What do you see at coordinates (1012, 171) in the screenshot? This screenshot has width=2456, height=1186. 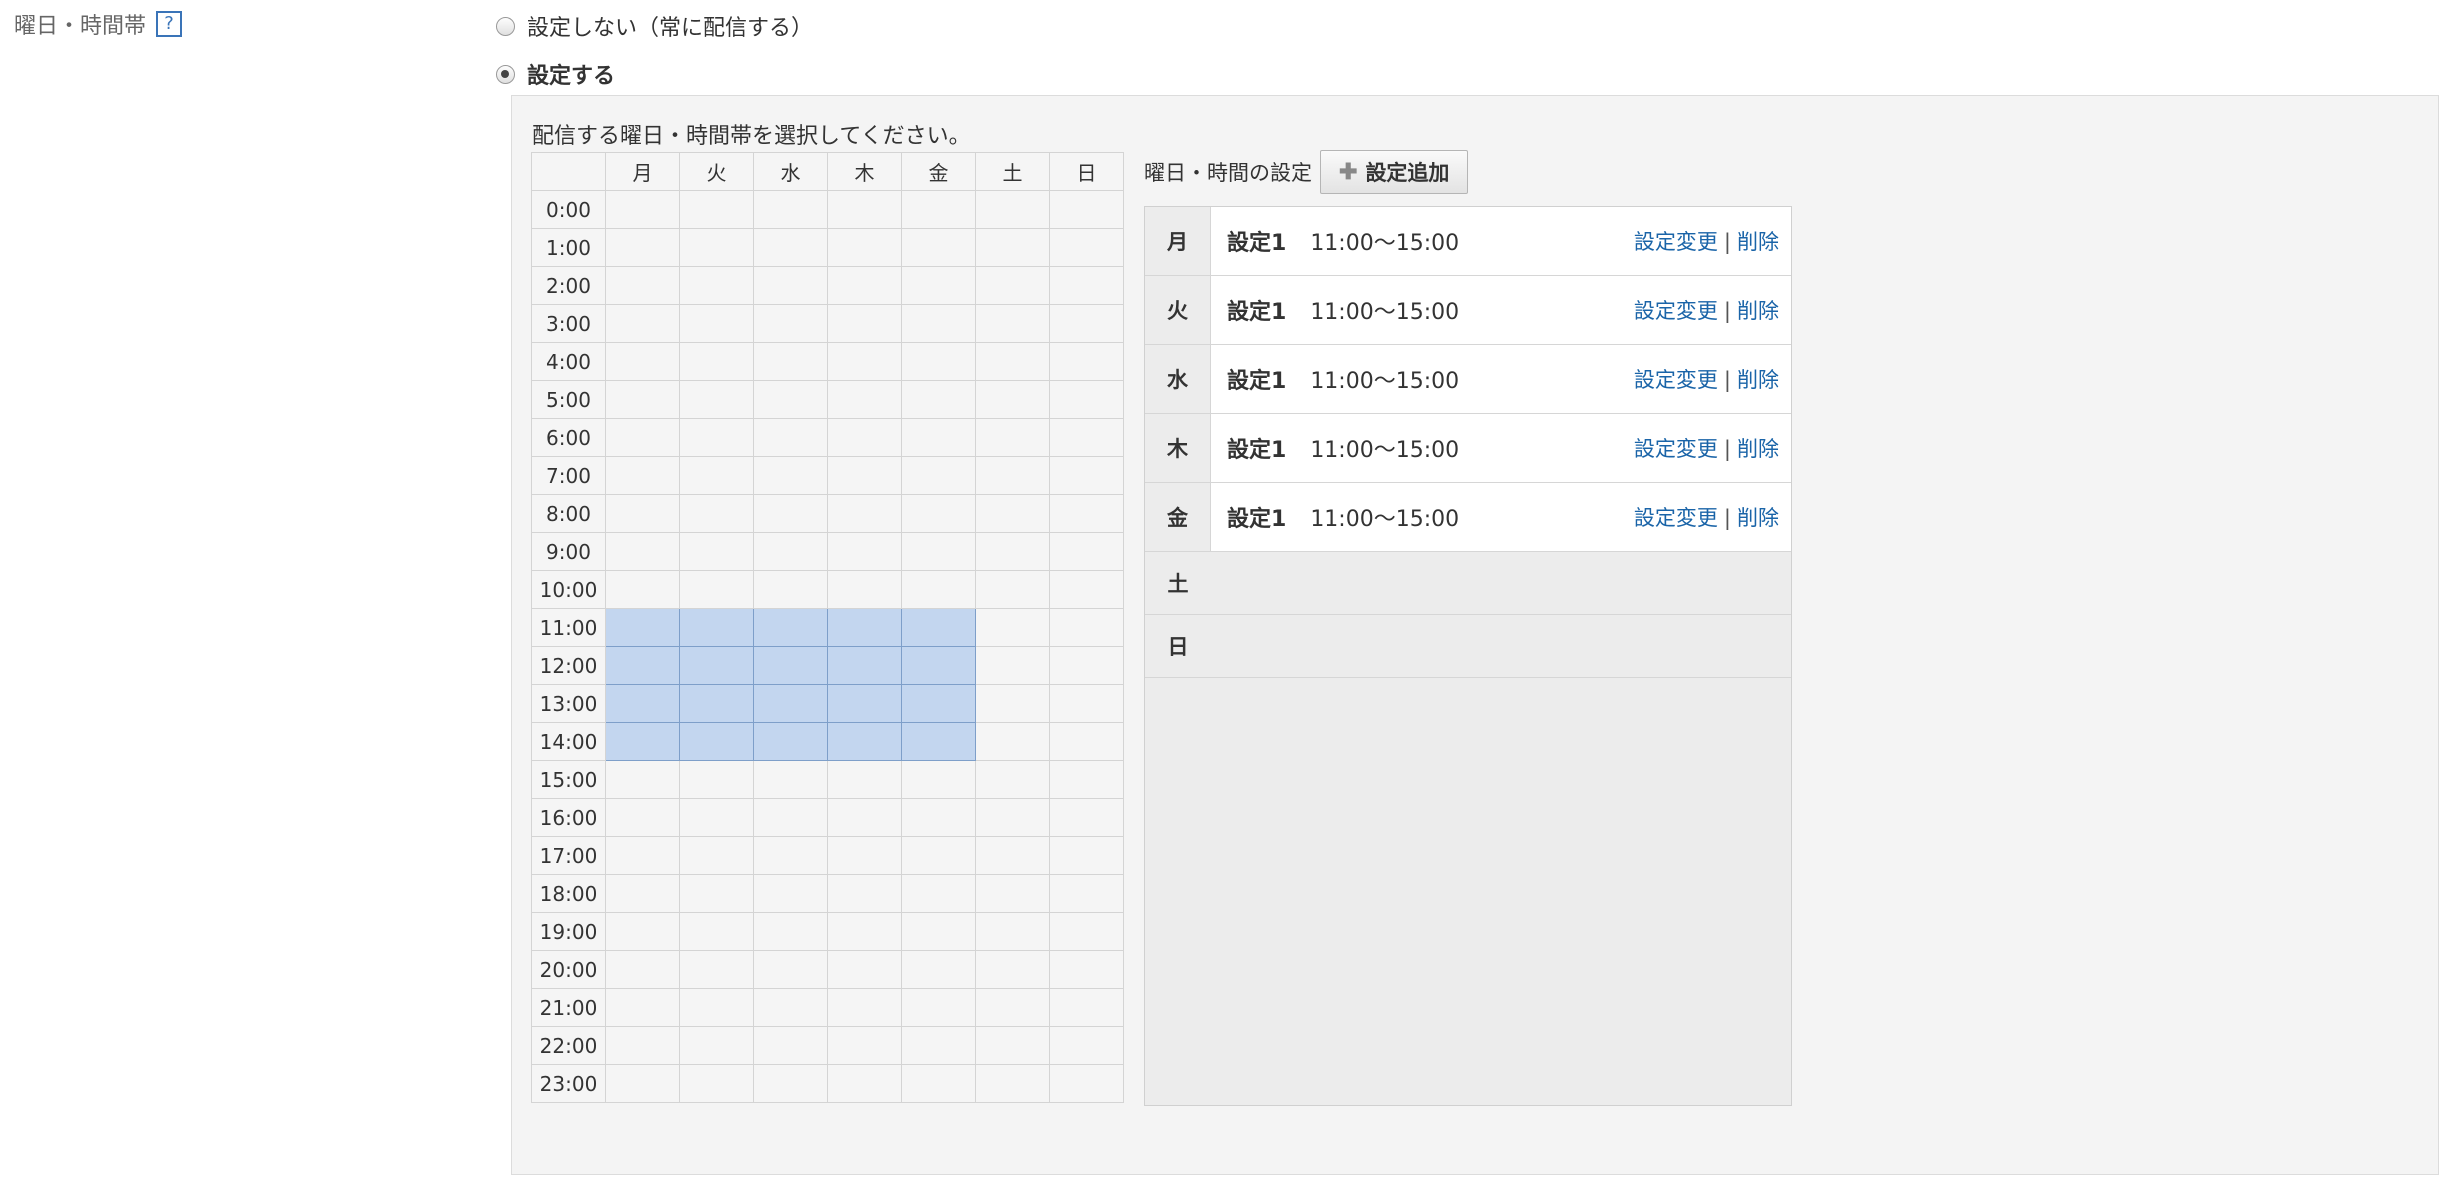 I see `grid-day-header: 土` at bounding box center [1012, 171].